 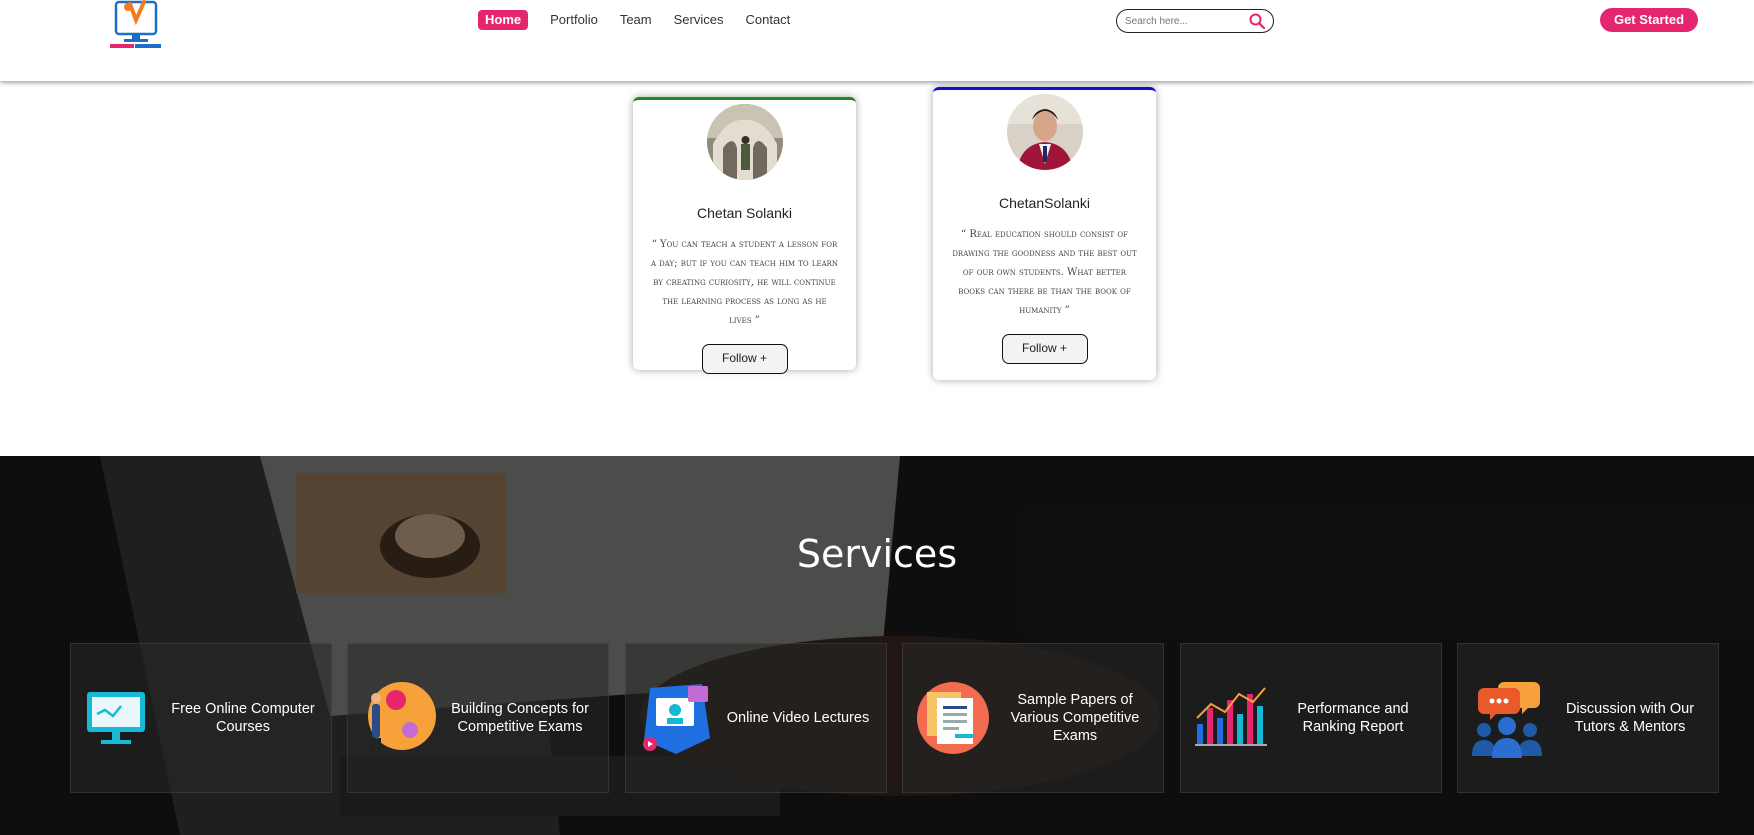 What do you see at coordinates (767, 20) in the screenshot?
I see `nav-contact: Contact` at bounding box center [767, 20].